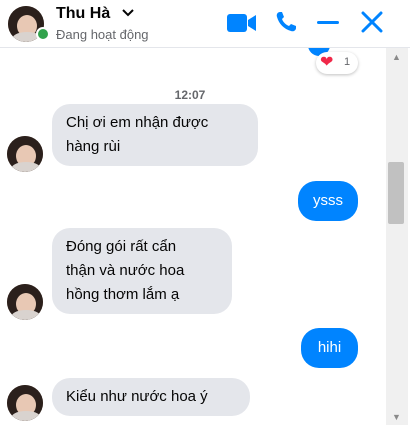 The height and width of the screenshot is (425, 410). I want to click on minimize-icon, so click(328, 22).